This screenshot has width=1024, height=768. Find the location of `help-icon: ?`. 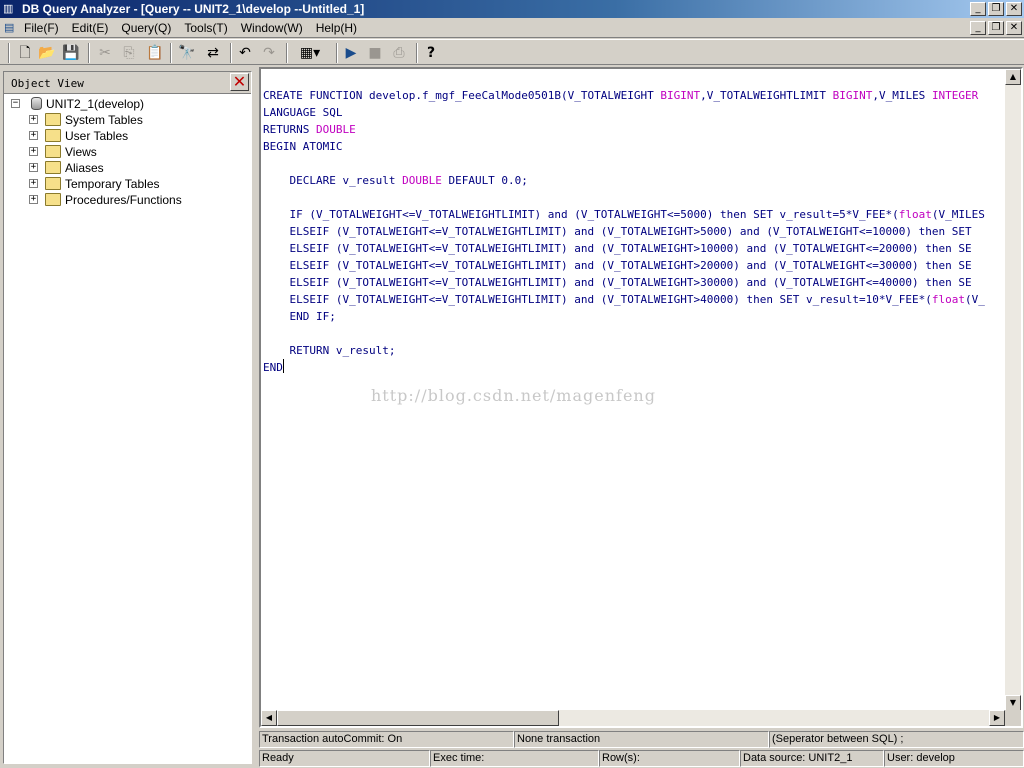

help-icon: ? is located at coordinates (431, 53).